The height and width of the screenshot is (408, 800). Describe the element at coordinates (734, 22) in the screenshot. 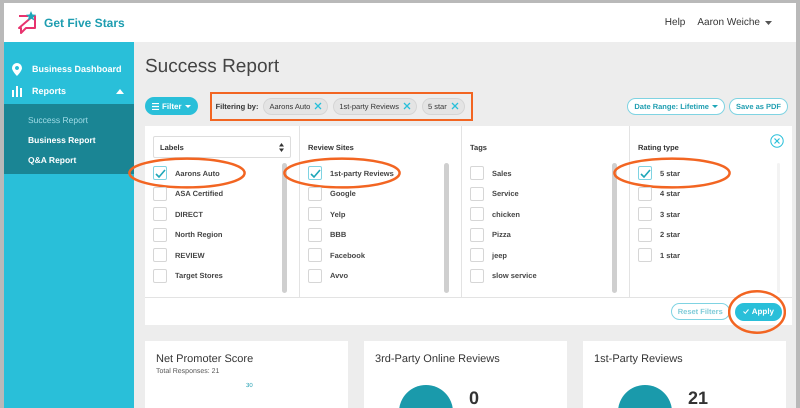

I see `user-menu: Aaron Weiche` at that location.